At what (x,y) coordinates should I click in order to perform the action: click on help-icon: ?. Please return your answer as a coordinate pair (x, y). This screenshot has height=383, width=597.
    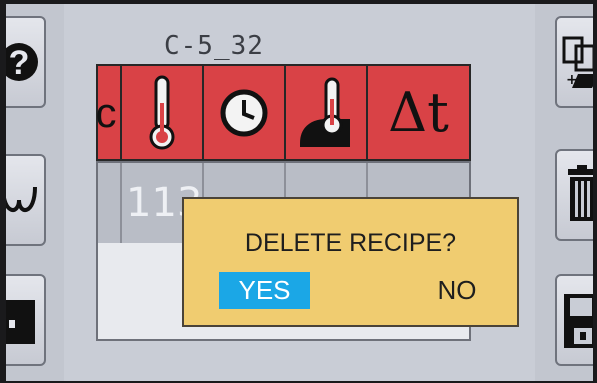
    Looking at the image, I should click on (22, 62).